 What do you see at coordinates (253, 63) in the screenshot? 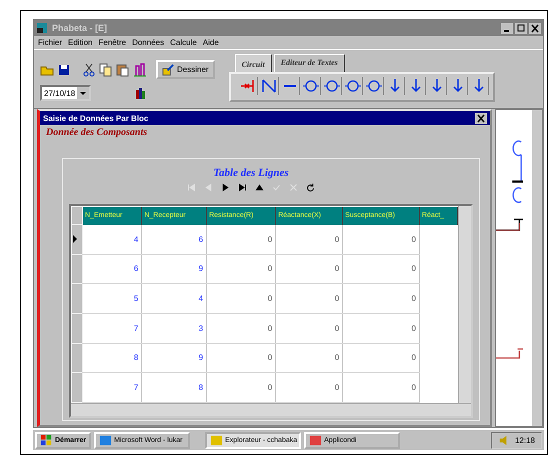
I see `tab: Circuit` at bounding box center [253, 63].